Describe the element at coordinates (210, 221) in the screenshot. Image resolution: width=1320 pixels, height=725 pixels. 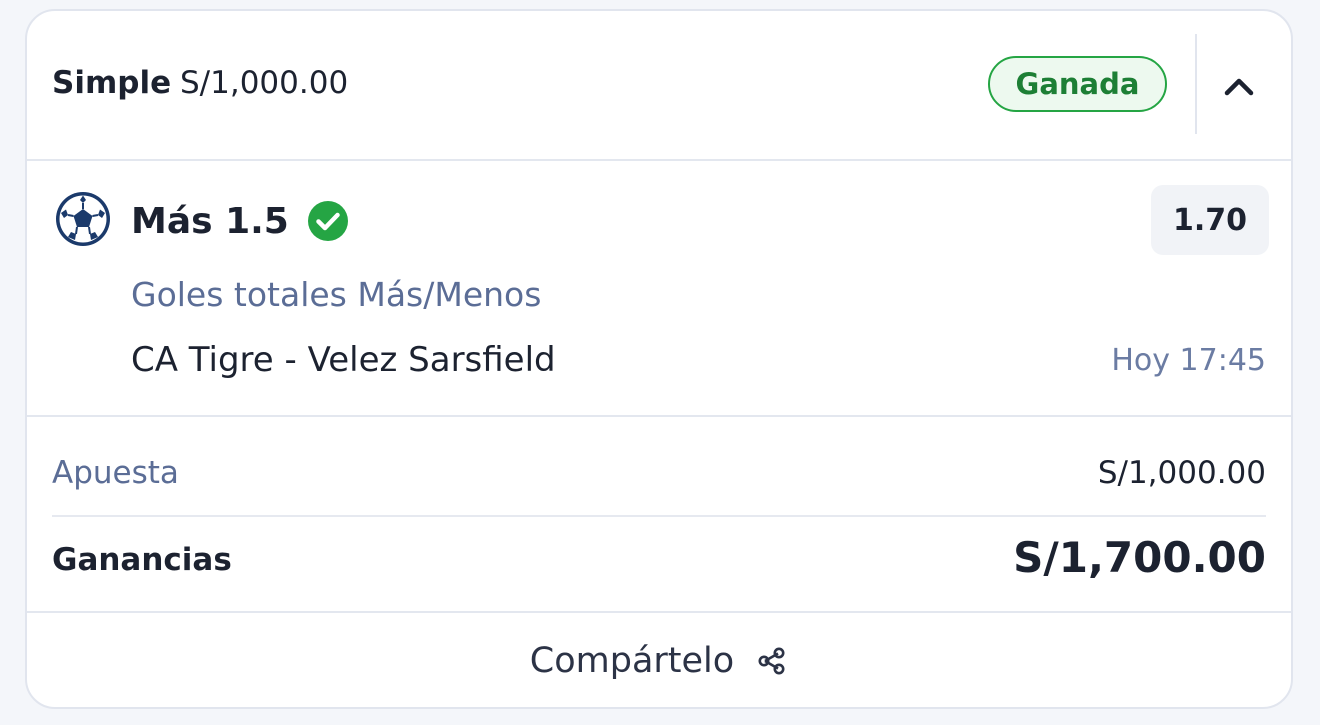
I see `selection-pick: Más 1.5` at that location.